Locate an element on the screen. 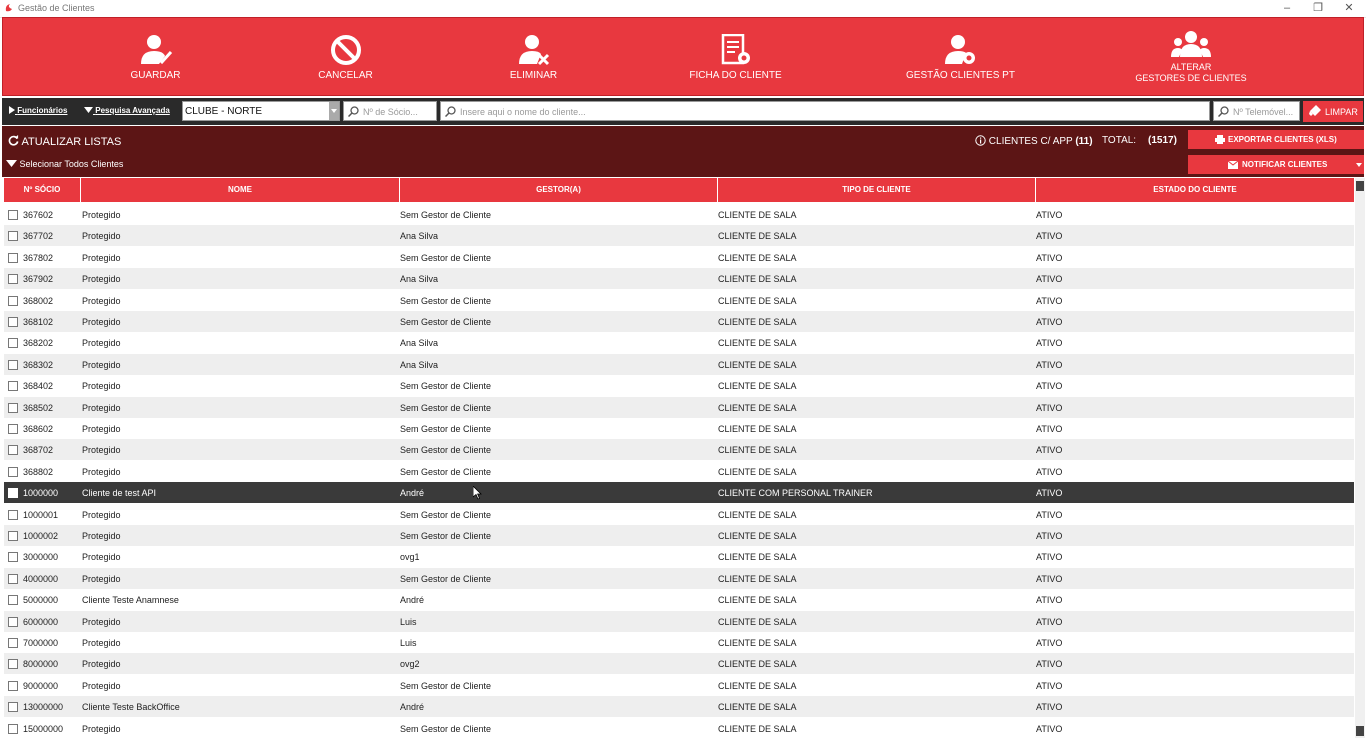 This screenshot has height=738, width=1366. clube-select: CLUBE - NORTE is located at coordinates (261, 111).